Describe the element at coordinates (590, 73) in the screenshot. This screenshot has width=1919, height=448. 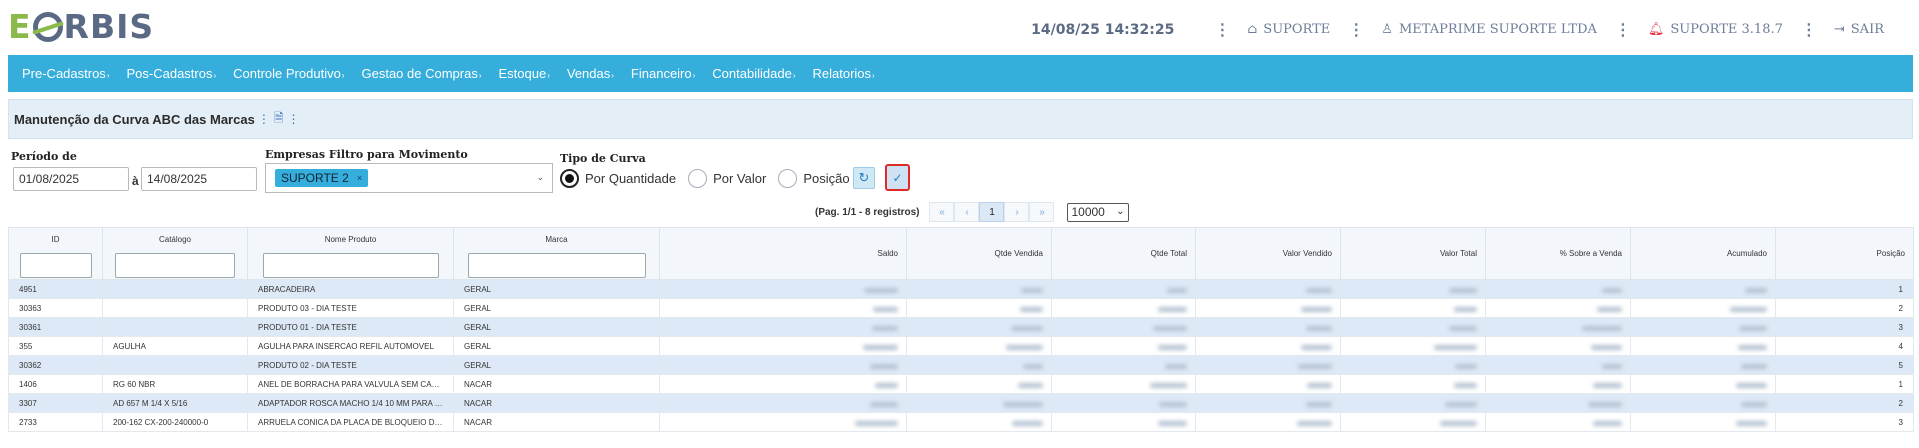
I see `menu-vendas: Vendas›` at that location.